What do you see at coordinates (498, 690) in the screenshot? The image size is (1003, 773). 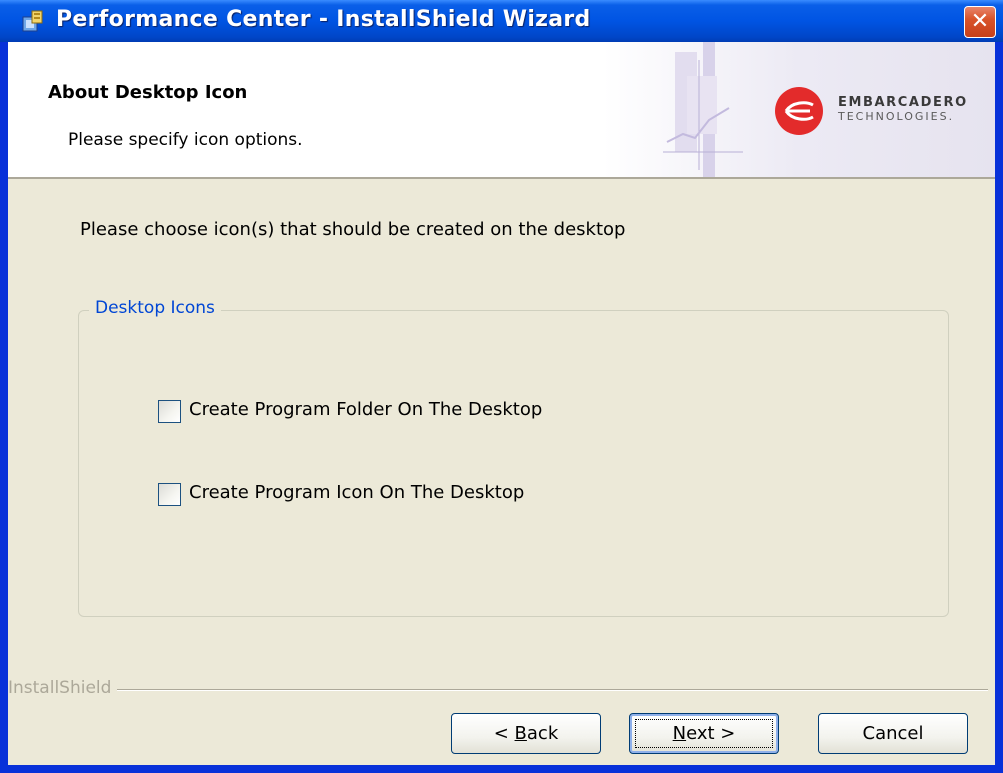 I see `footer-divider` at bounding box center [498, 690].